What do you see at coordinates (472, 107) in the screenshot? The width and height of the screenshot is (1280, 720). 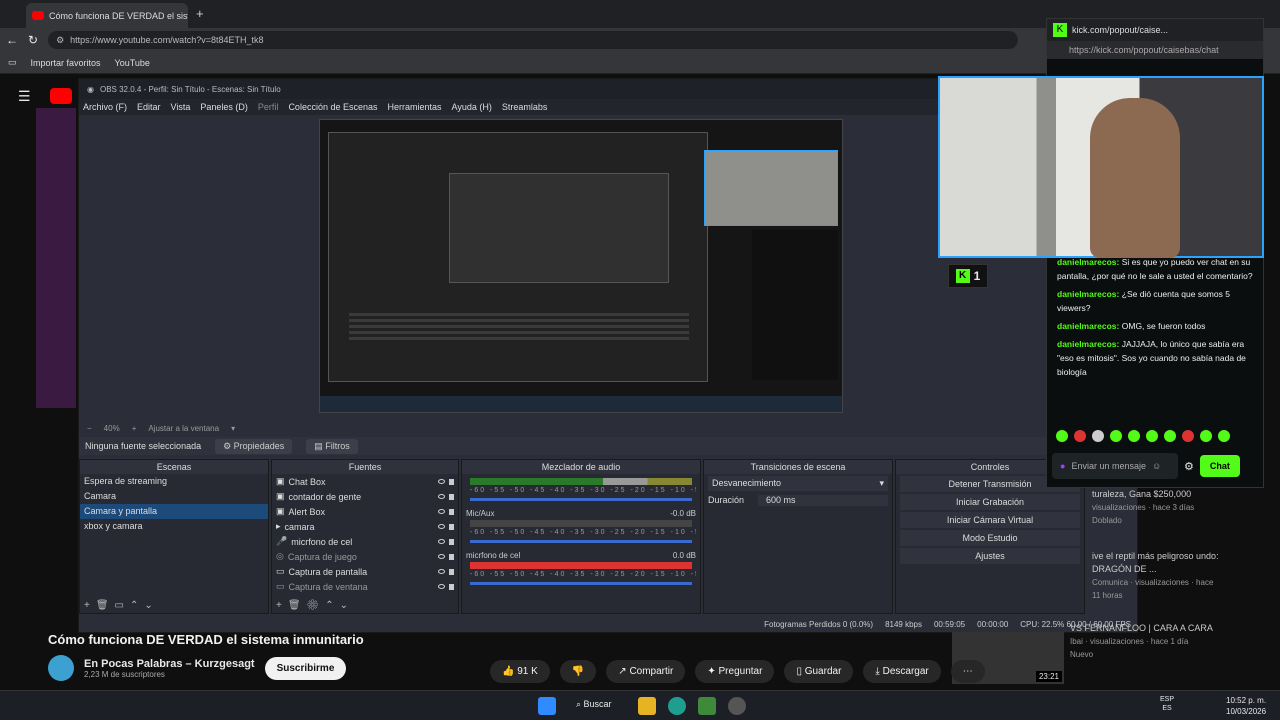 I see `menu-help: Ayuda (H)` at bounding box center [472, 107].